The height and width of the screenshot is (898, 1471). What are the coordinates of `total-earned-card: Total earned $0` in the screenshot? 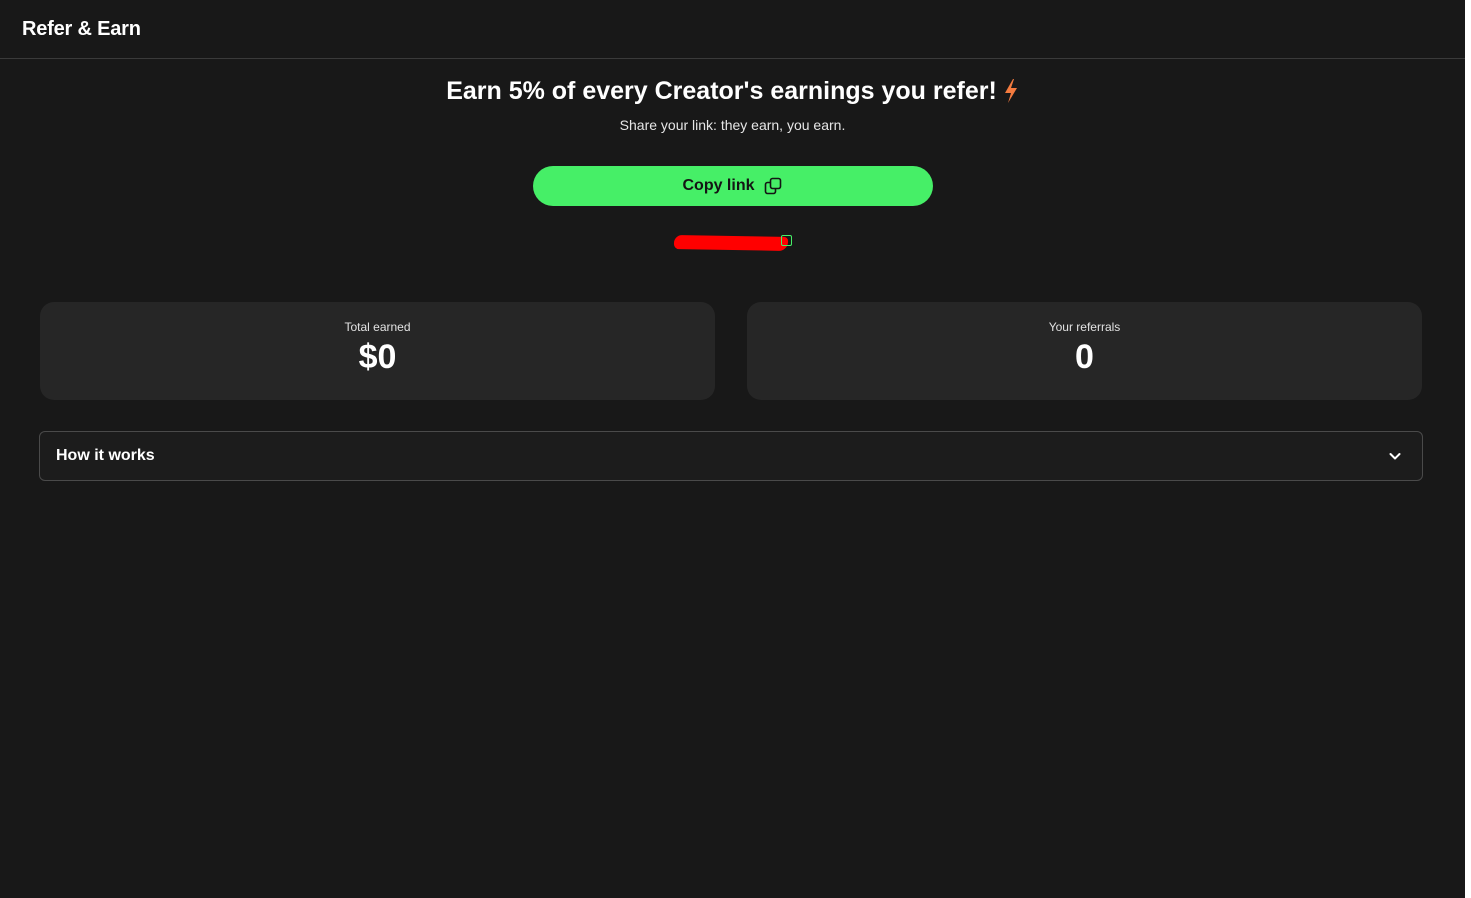 It's located at (377, 351).